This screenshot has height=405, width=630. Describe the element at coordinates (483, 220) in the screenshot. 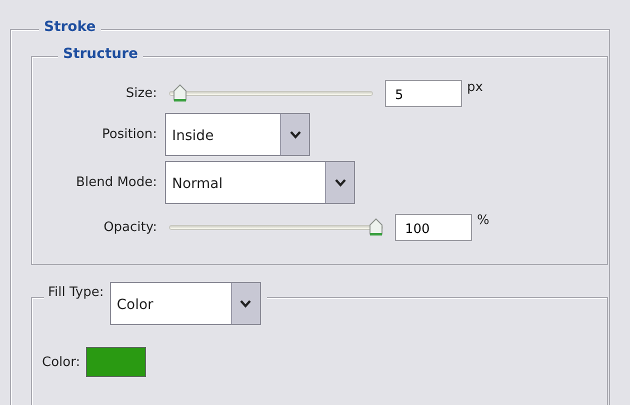

I see `unit-label: %` at that location.